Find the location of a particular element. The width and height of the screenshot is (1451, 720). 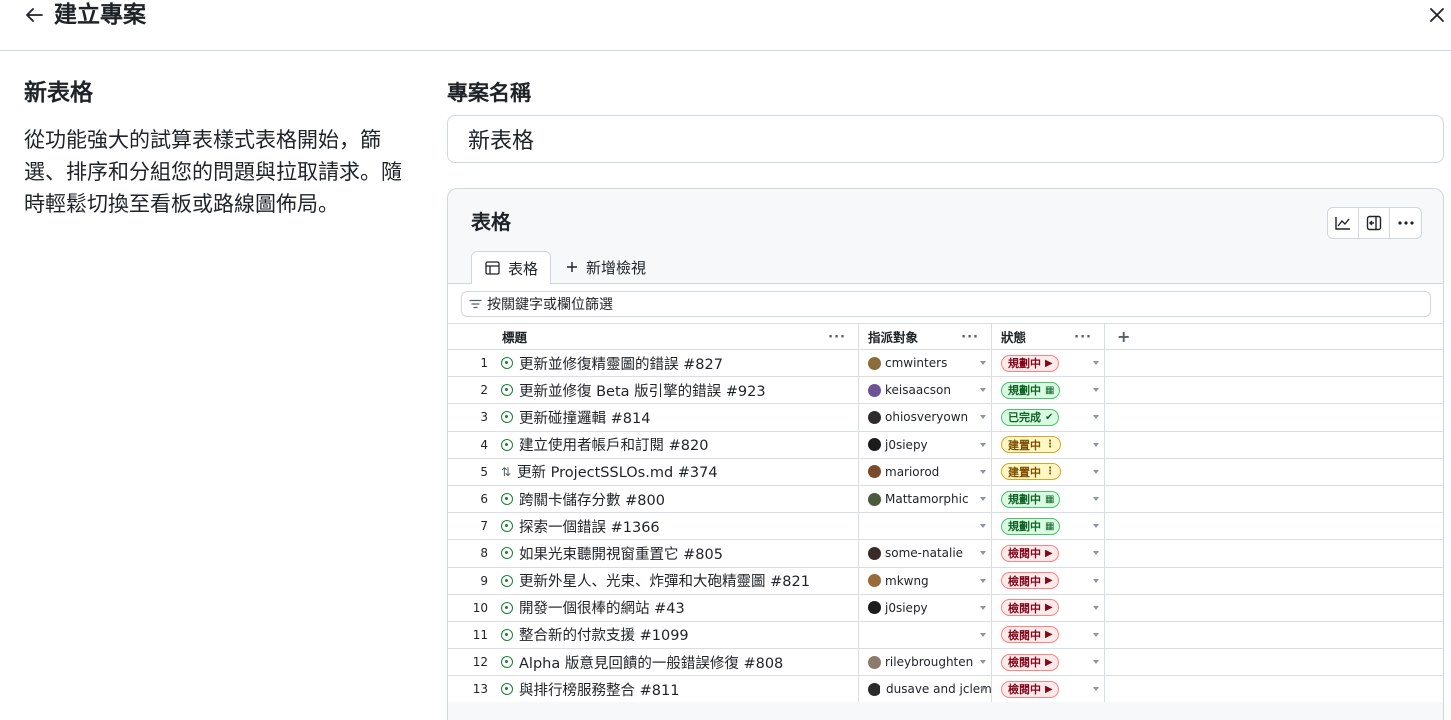

row-title-cell: 跨關卡儲存分數 #800 is located at coordinates (677, 499).